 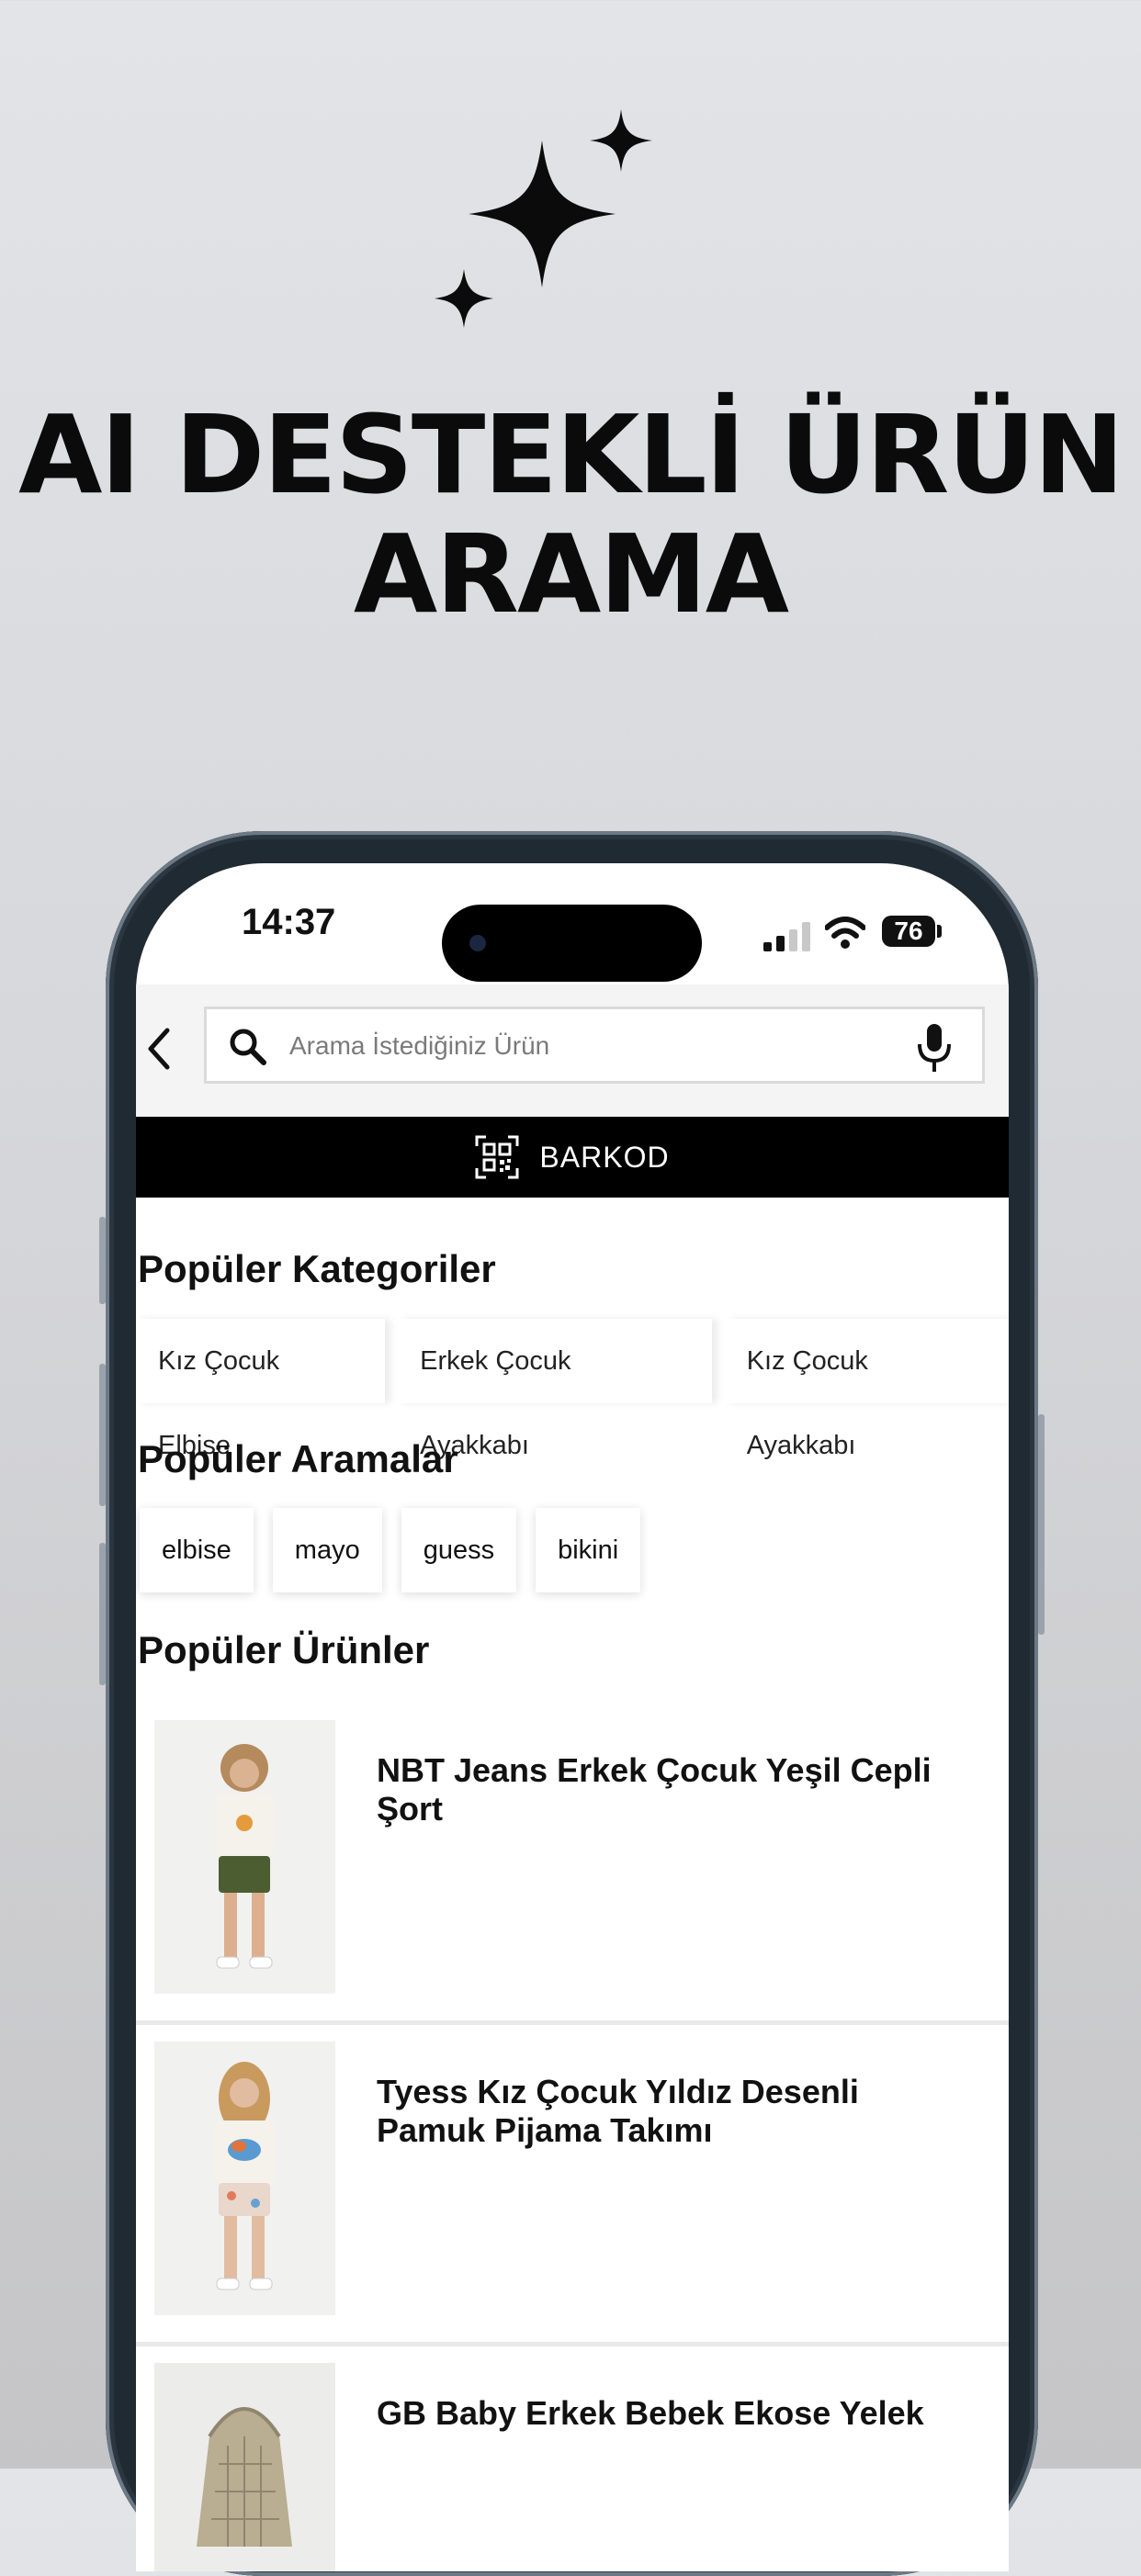 What do you see at coordinates (866, 1389) in the screenshot?
I see `category-chip: Kız Çocuk Ayakkabı` at bounding box center [866, 1389].